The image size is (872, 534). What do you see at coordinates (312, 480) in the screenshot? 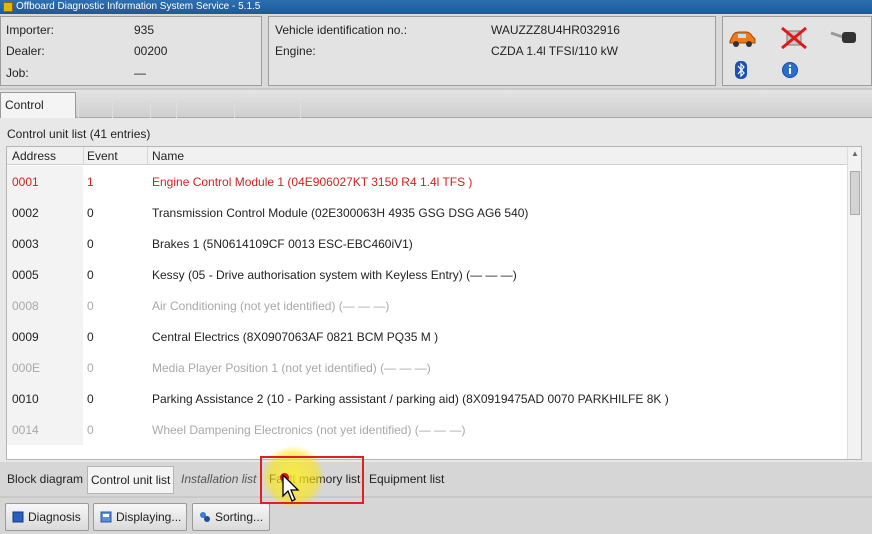
I see `click-annotation-box` at bounding box center [312, 480].